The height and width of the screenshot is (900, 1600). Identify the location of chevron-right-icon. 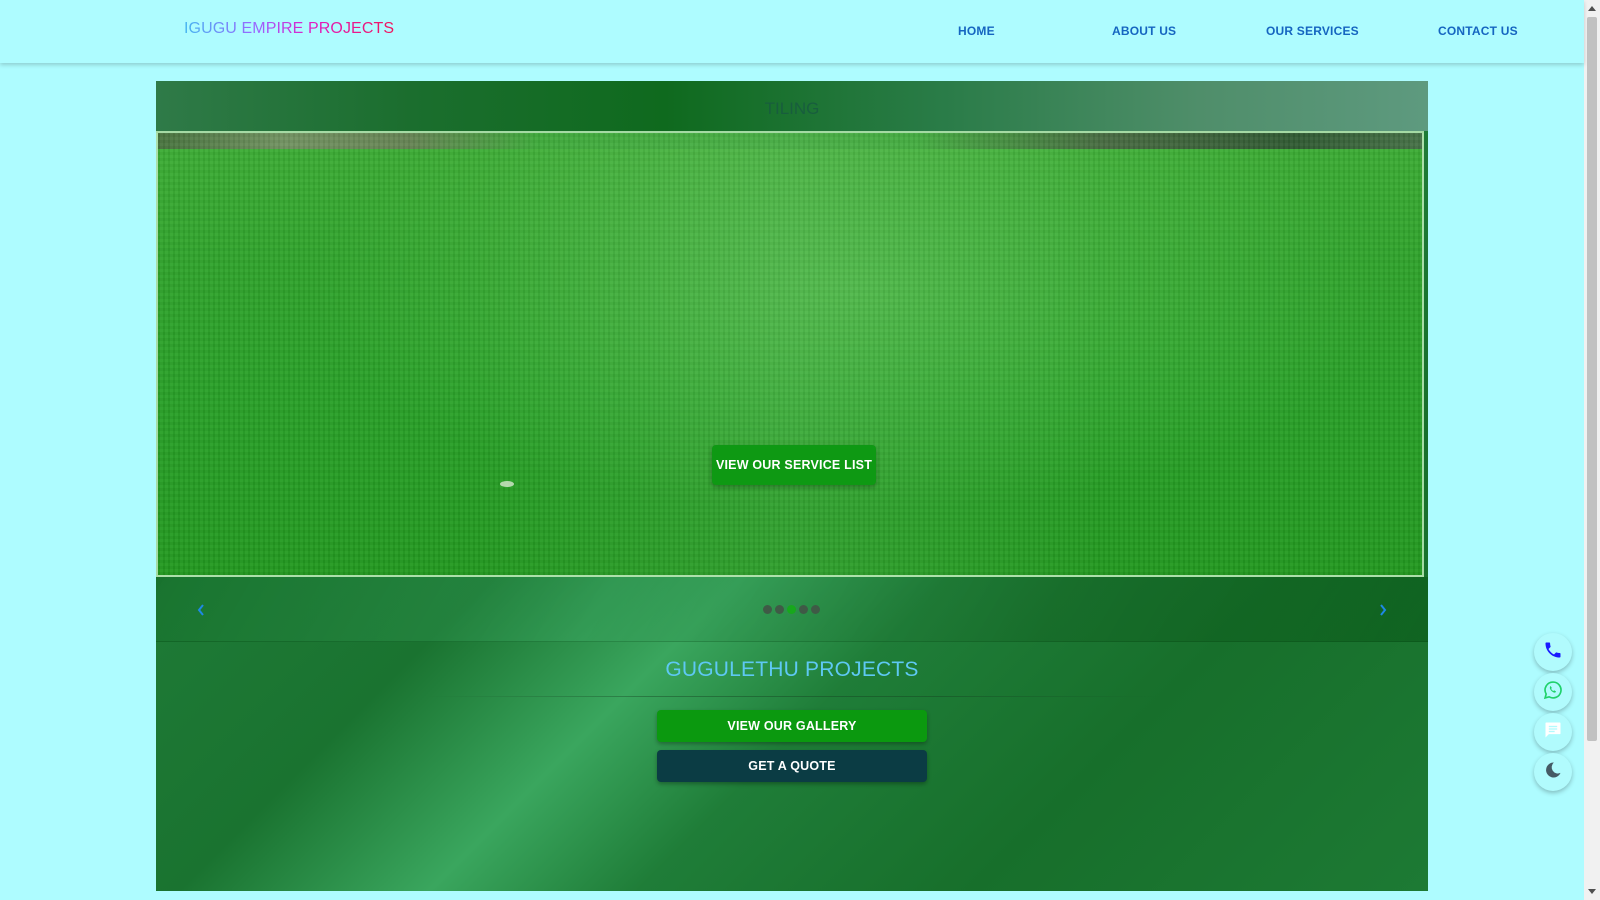
(1383, 610).